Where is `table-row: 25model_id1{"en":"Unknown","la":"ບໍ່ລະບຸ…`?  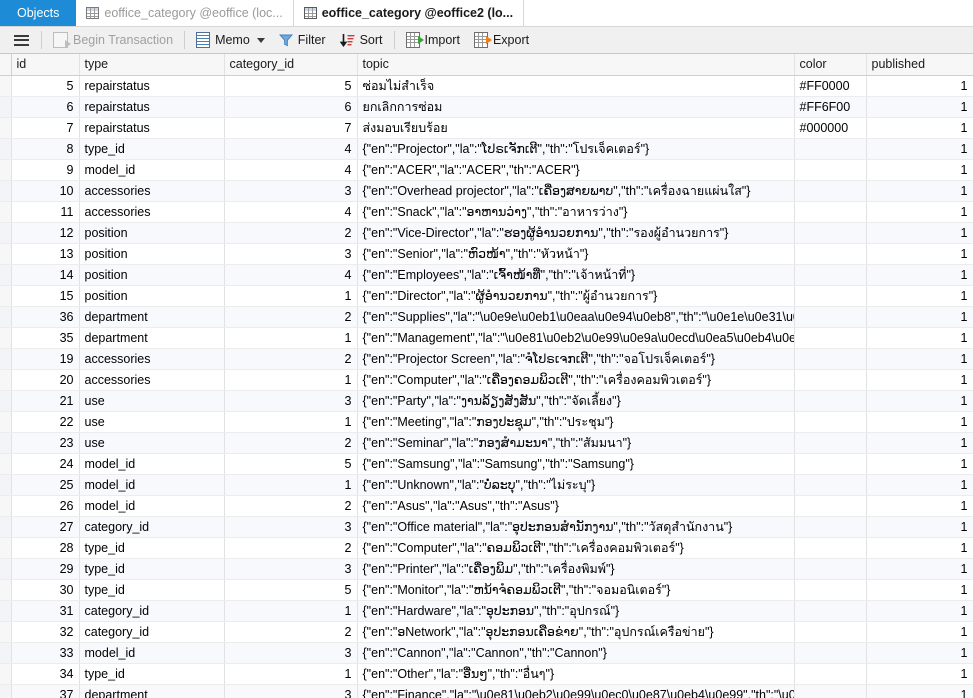
table-row: 25model_id1{"en":"Unknown","la":"ບໍ່ລະບຸ… is located at coordinates (486, 485).